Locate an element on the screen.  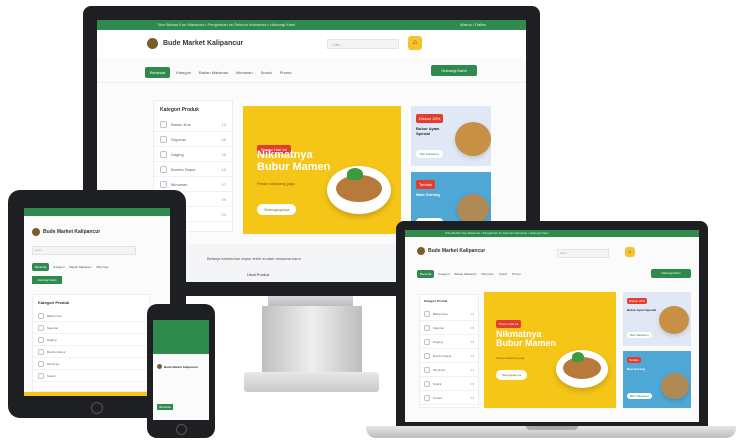
promo-badge: Diskon 20% is located at coordinates (637, 301).